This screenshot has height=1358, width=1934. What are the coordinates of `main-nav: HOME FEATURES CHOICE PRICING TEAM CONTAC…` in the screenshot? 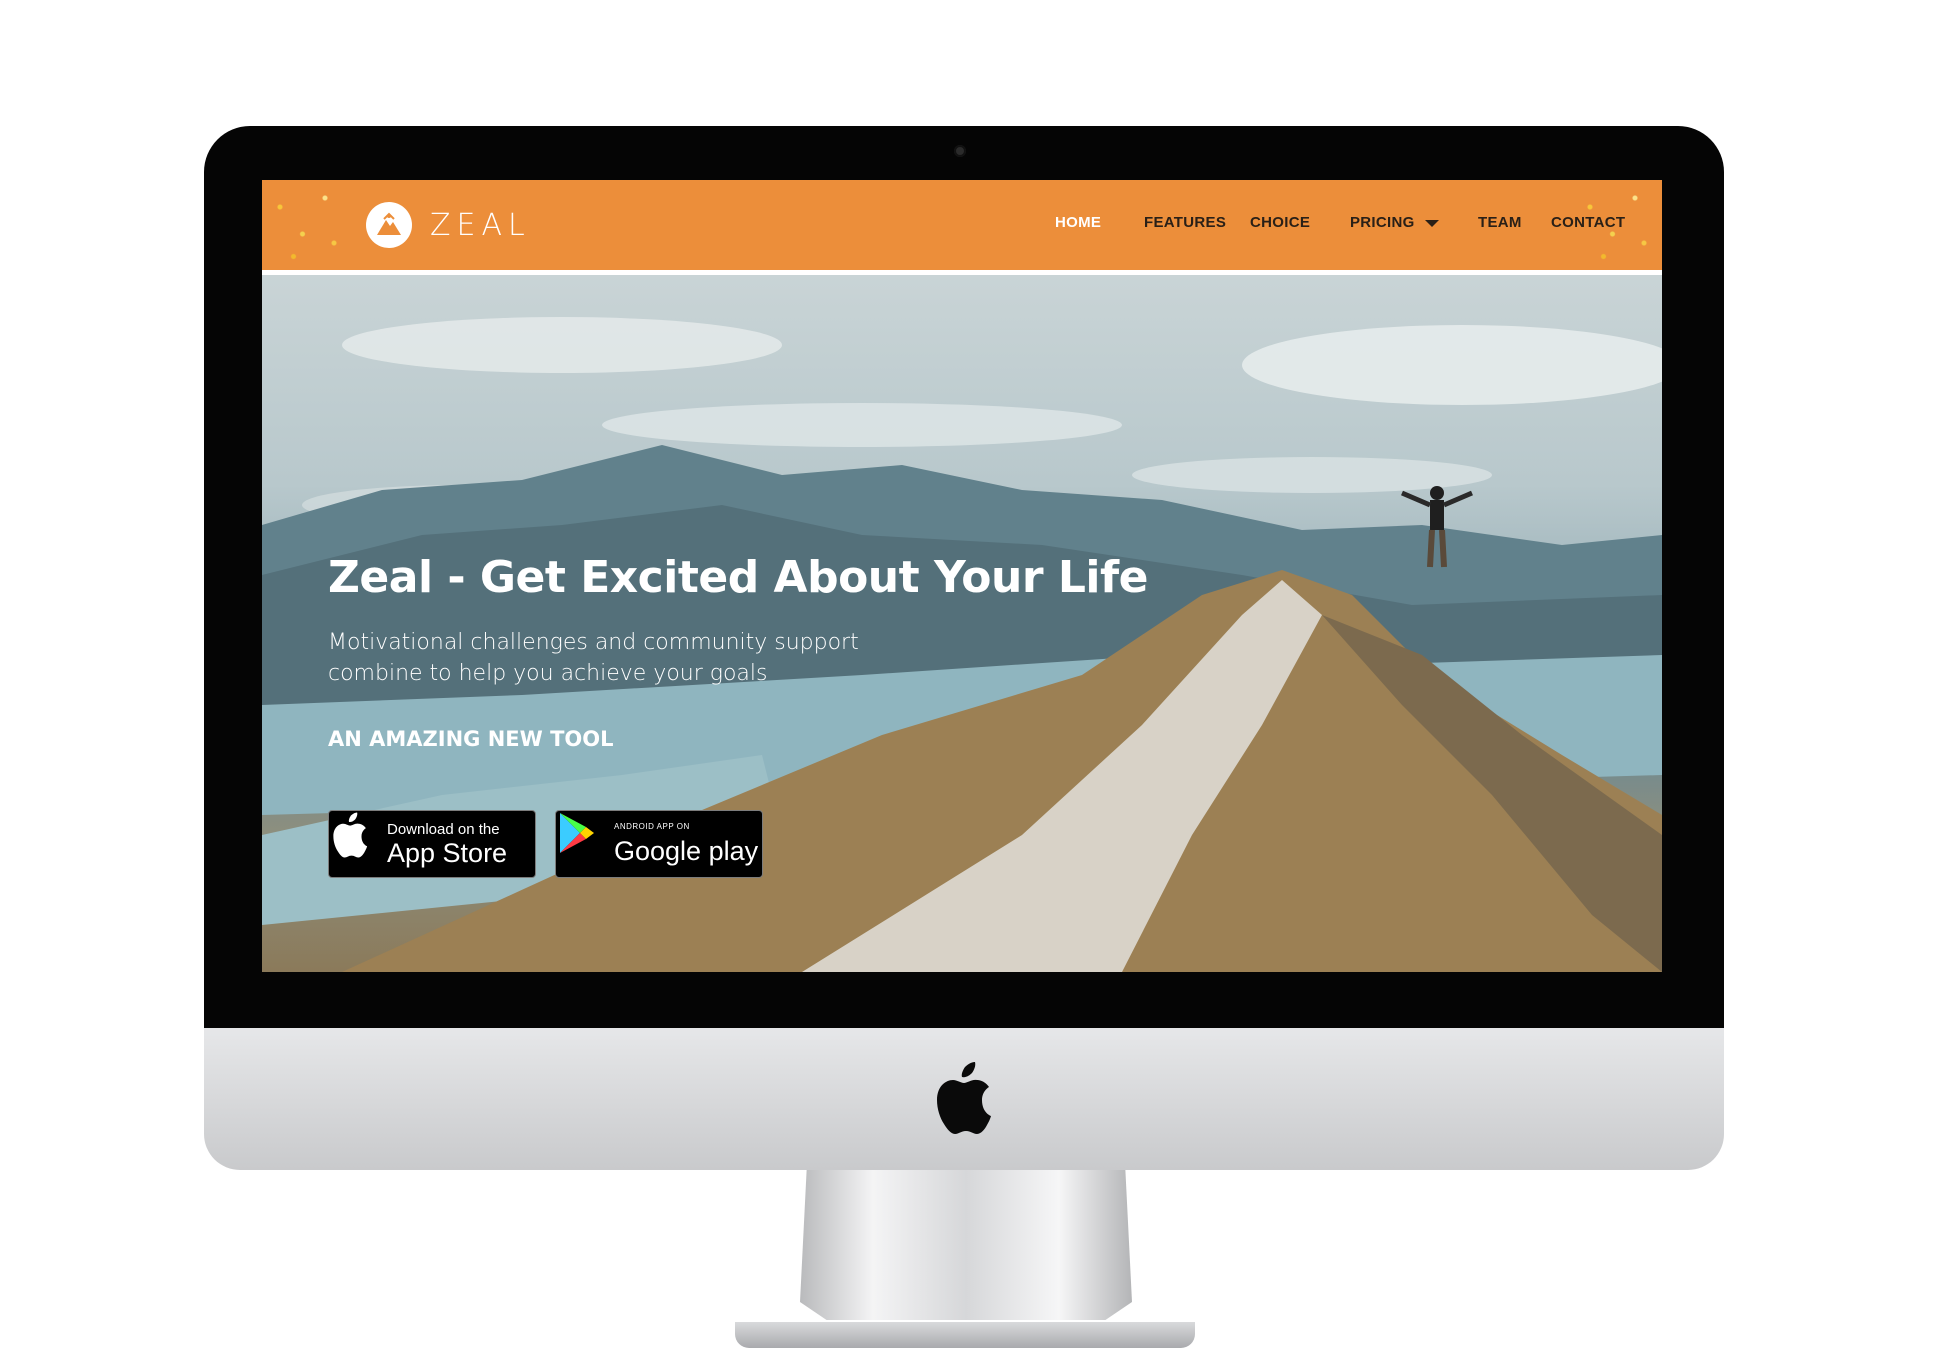 It's located at (962, 225).